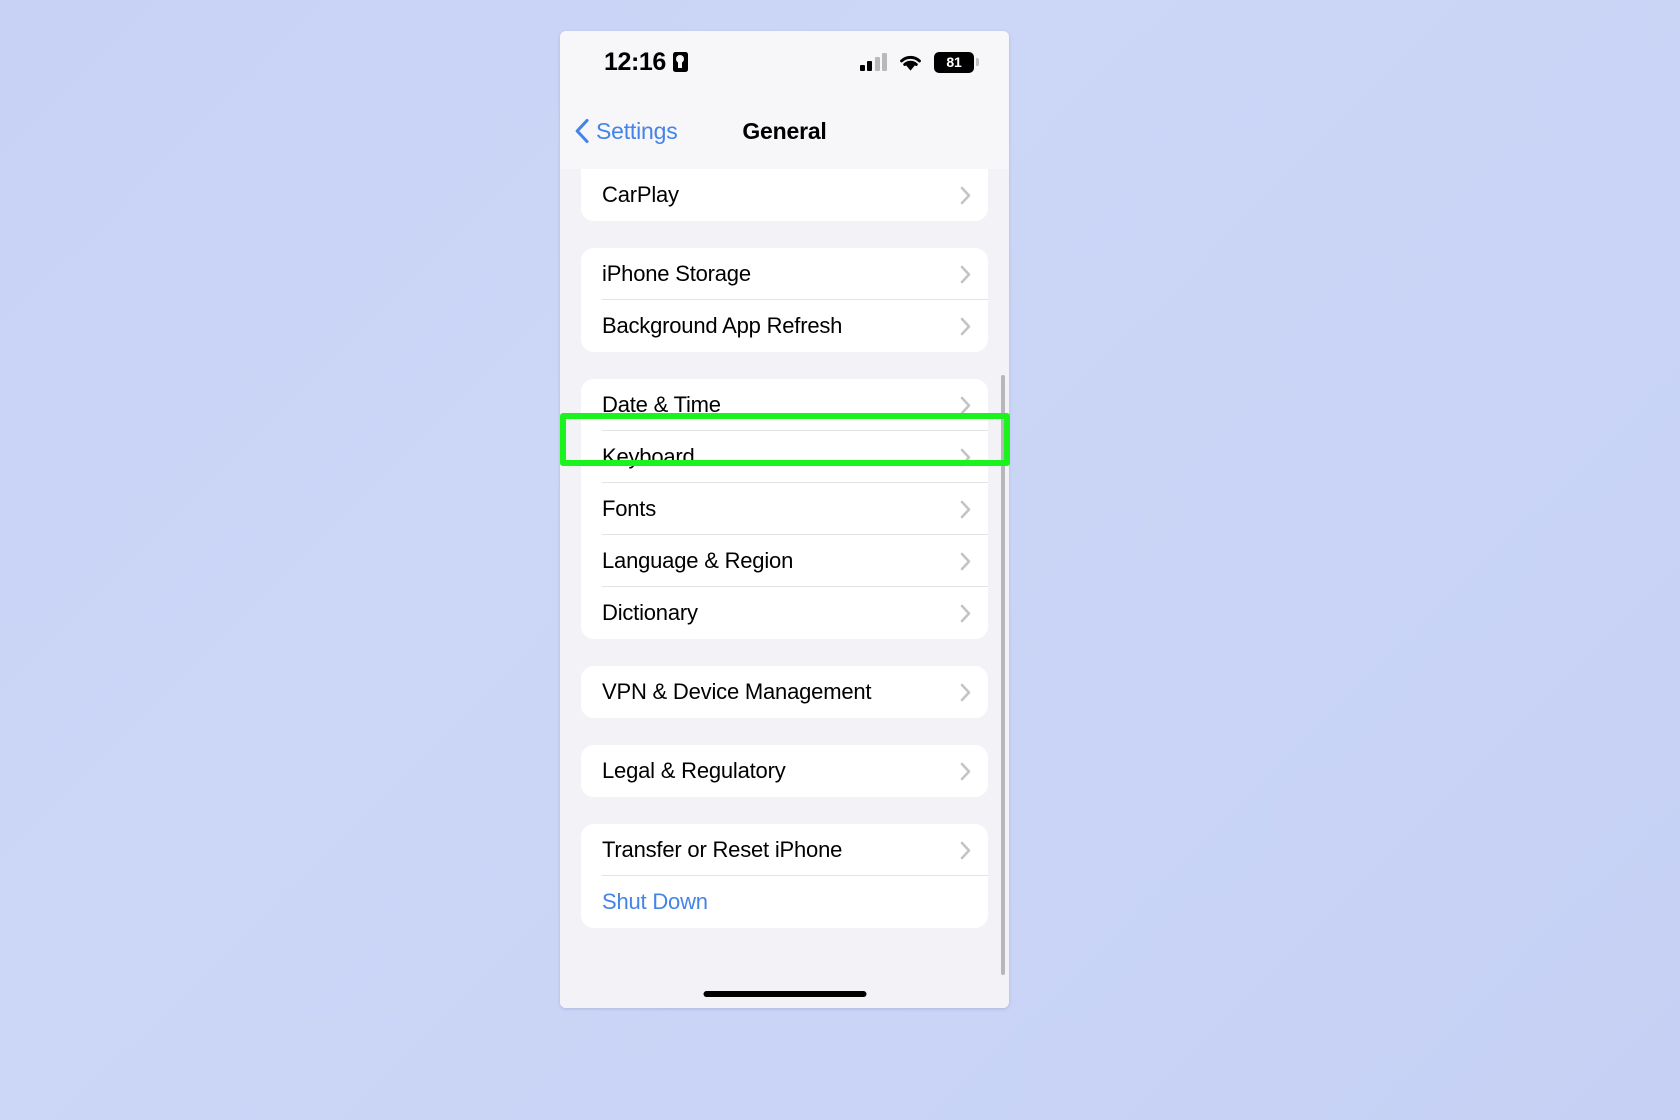  I want to click on settings-row-transfer-or-reset-iphone: Transfer or Reset iPhone, so click(784, 850).